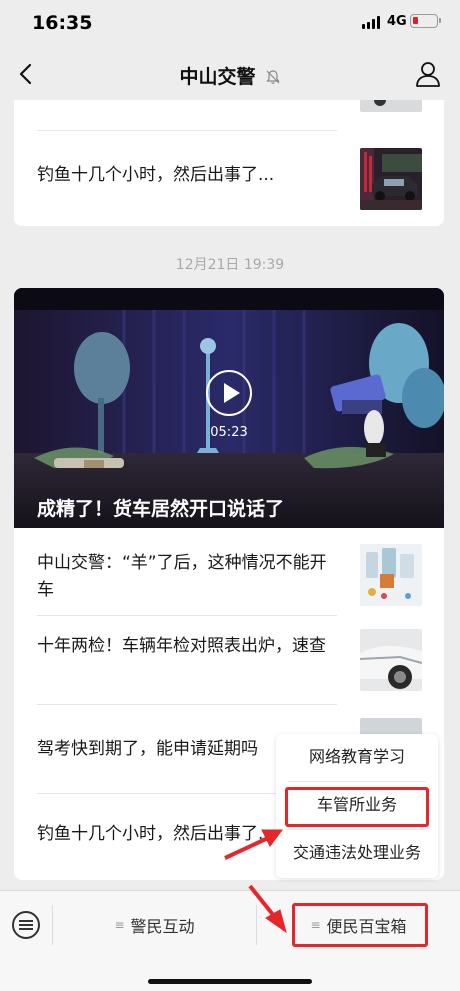 The height and width of the screenshot is (991, 460). What do you see at coordinates (230, 265) in the screenshot?
I see `message-timestamp: 12月21日 19:39` at bounding box center [230, 265].